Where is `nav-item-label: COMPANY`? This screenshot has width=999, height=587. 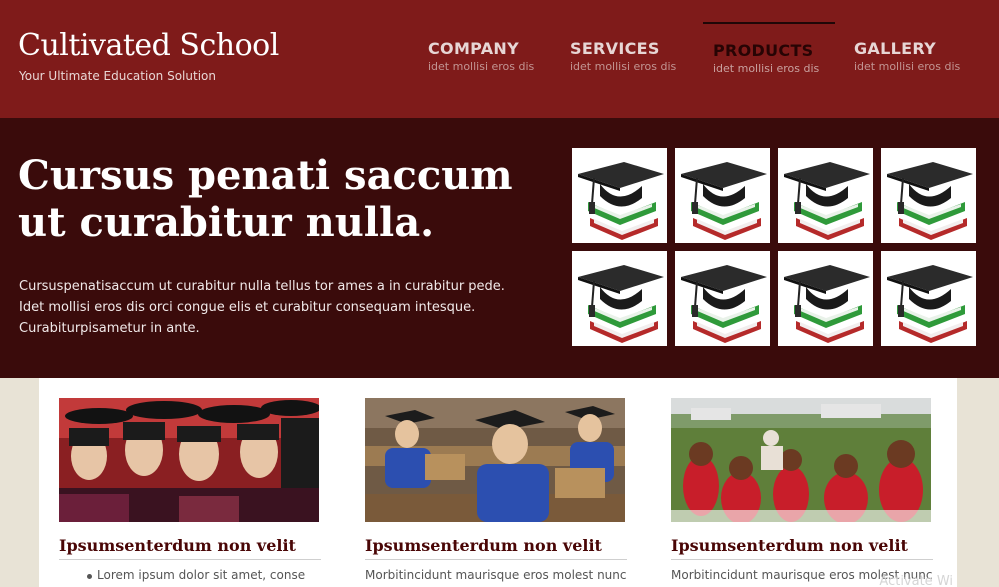 nav-item-label: COMPANY is located at coordinates (473, 48).